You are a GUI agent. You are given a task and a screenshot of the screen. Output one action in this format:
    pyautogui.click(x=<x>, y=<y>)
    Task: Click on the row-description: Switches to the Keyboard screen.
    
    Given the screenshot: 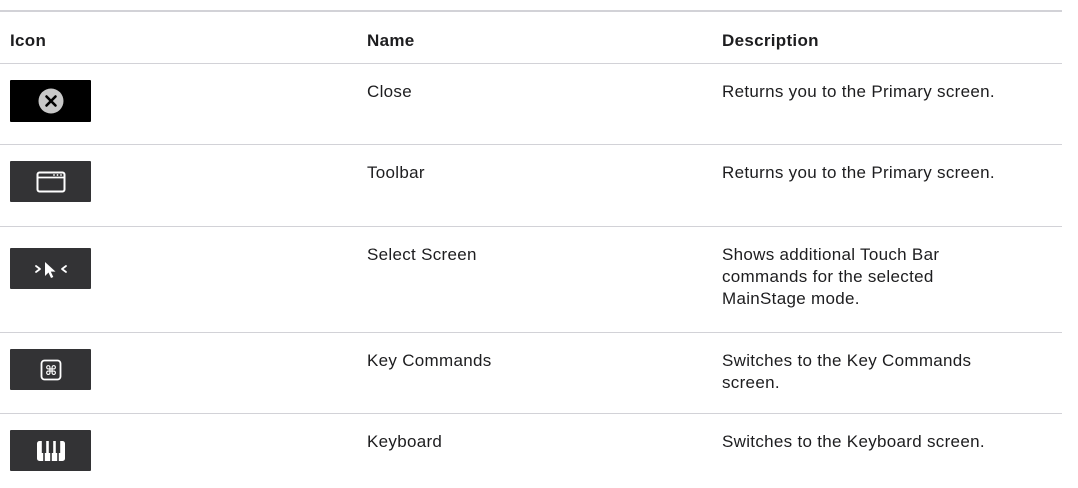 What is the action you would take?
    pyautogui.click(x=853, y=441)
    